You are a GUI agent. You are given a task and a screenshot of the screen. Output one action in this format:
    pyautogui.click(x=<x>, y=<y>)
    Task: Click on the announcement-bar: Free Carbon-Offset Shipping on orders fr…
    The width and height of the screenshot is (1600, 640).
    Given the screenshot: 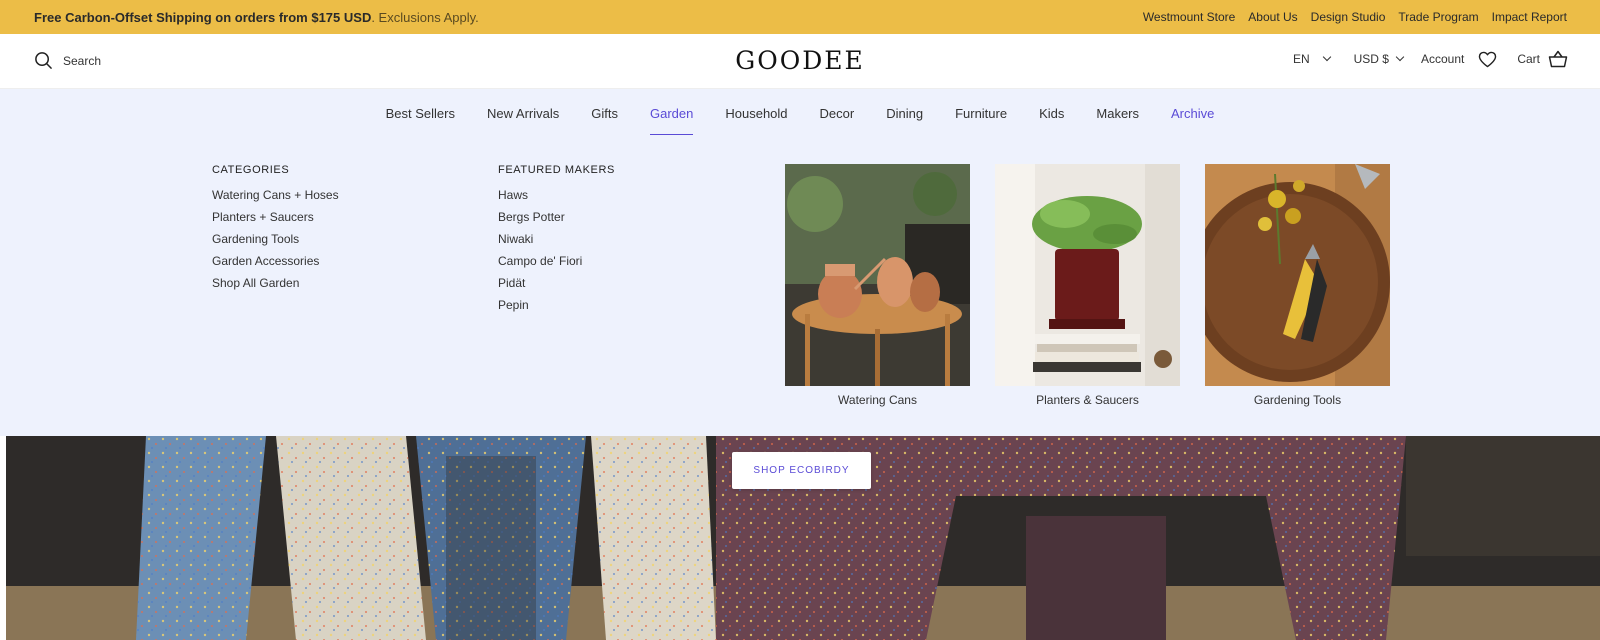 What is the action you would take?
    pyautogui.click(x=800, y=17)
    